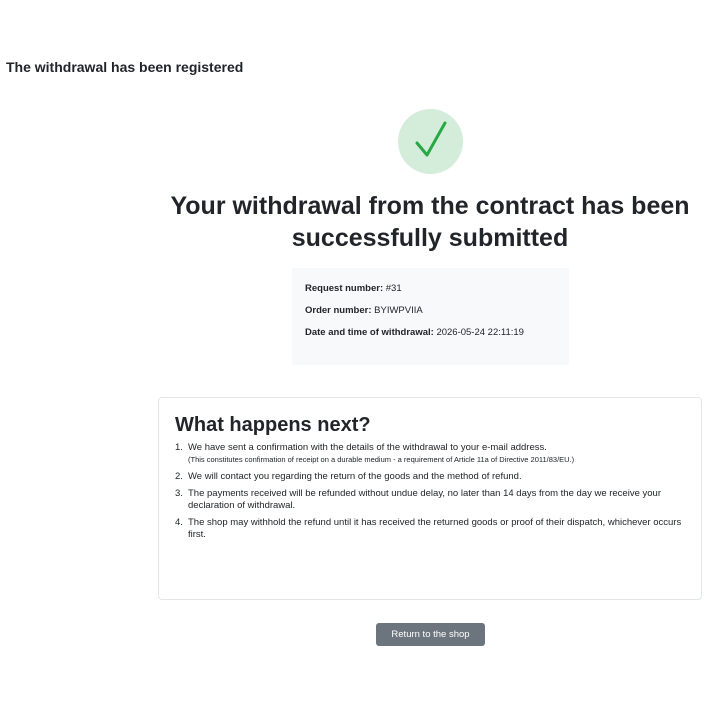 This screenshot has width=720, height=720. What do you see at coordinates (179, 522) in the screenshot?
I see `step-number: 4.` at bounding box center [179, 522].